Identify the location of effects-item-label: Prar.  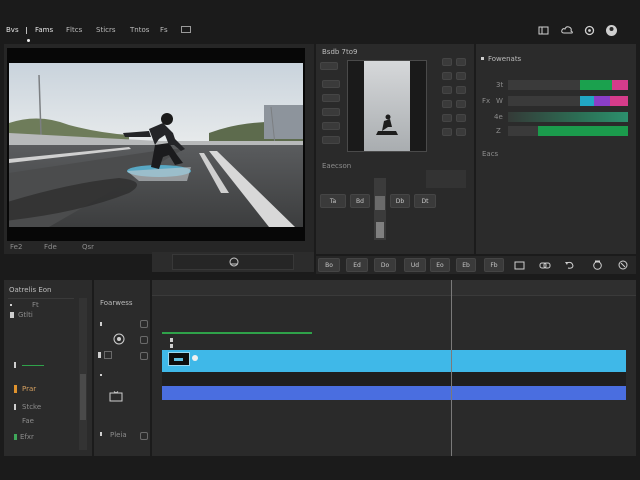
(29, 389).